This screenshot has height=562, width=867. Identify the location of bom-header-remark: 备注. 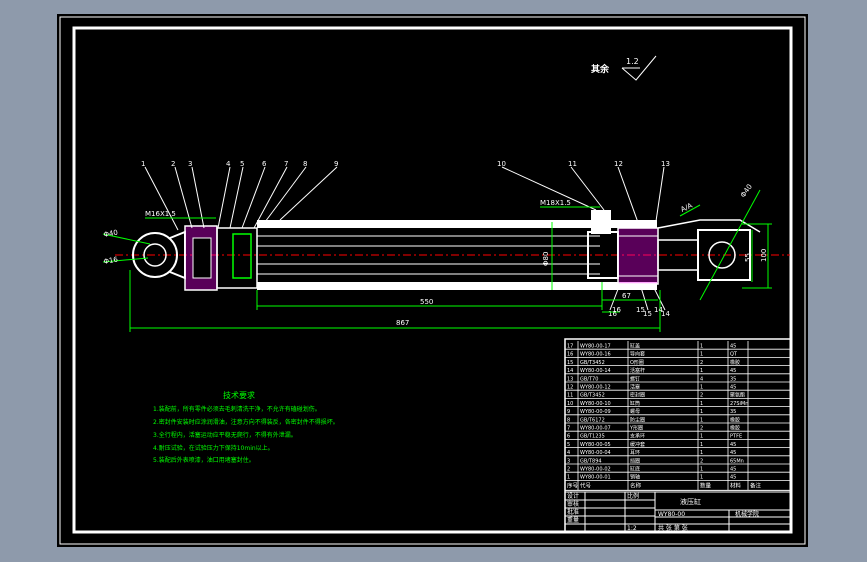
(756, 485).